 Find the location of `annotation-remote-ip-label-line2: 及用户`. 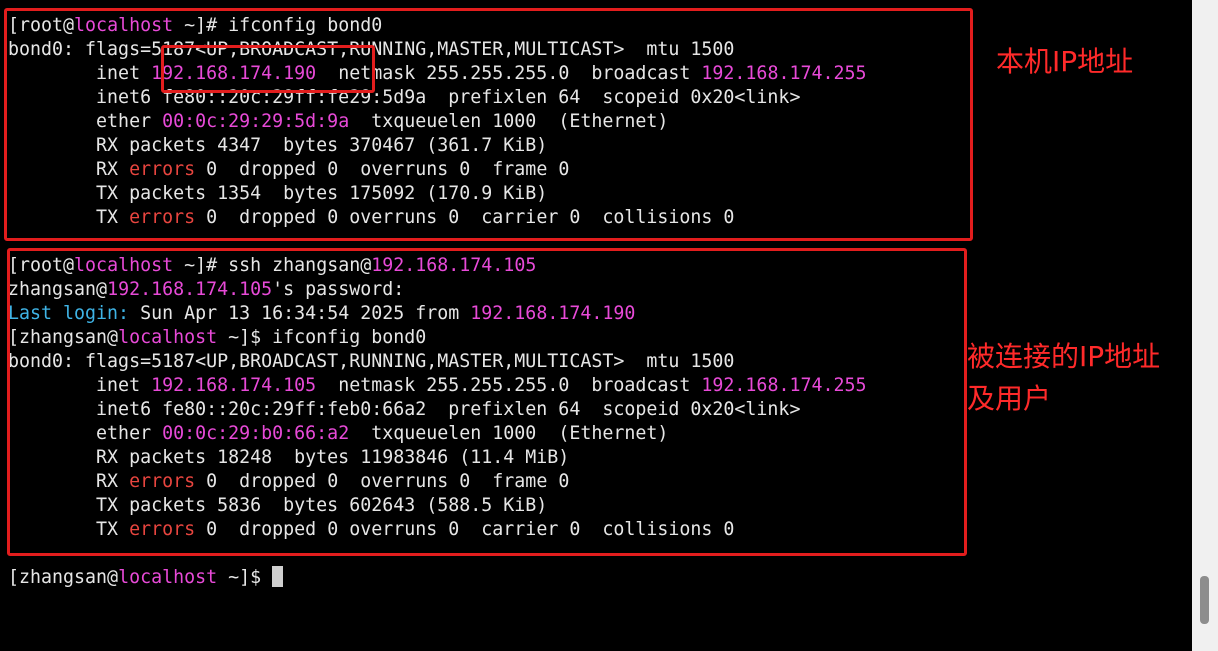

annotation-remote-ip-label-line2: 及用户 is located at coordinates (1009, 398).